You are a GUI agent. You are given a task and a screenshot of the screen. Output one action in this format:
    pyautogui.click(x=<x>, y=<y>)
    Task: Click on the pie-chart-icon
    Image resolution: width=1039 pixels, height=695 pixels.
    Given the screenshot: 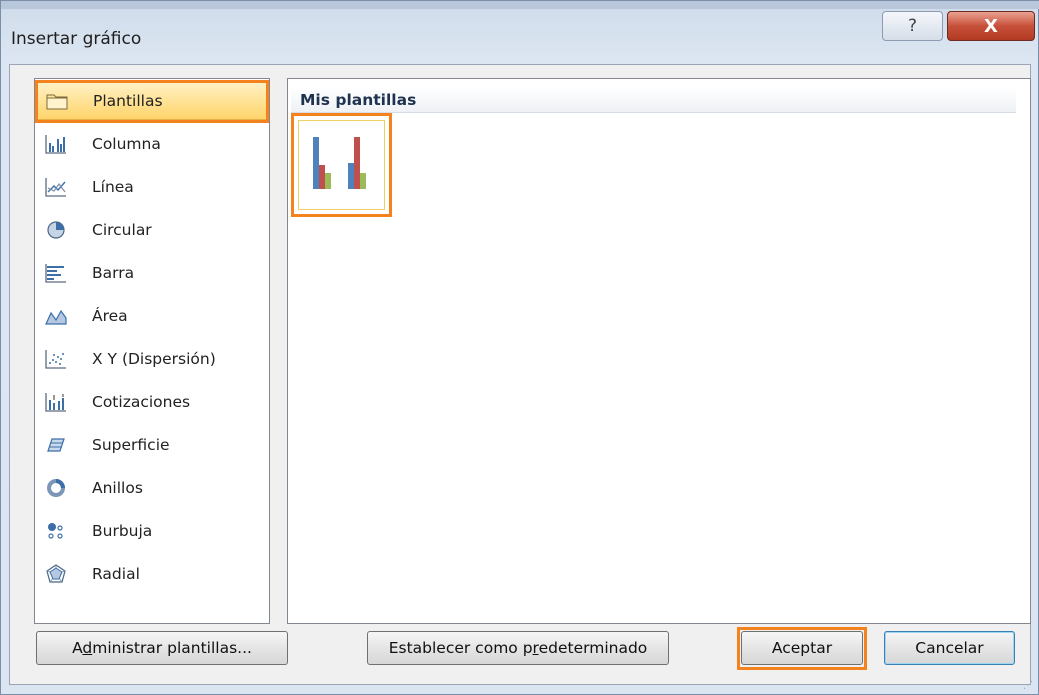 What is the action you would take?
    pyautogui.click(x=56, y=230)
    